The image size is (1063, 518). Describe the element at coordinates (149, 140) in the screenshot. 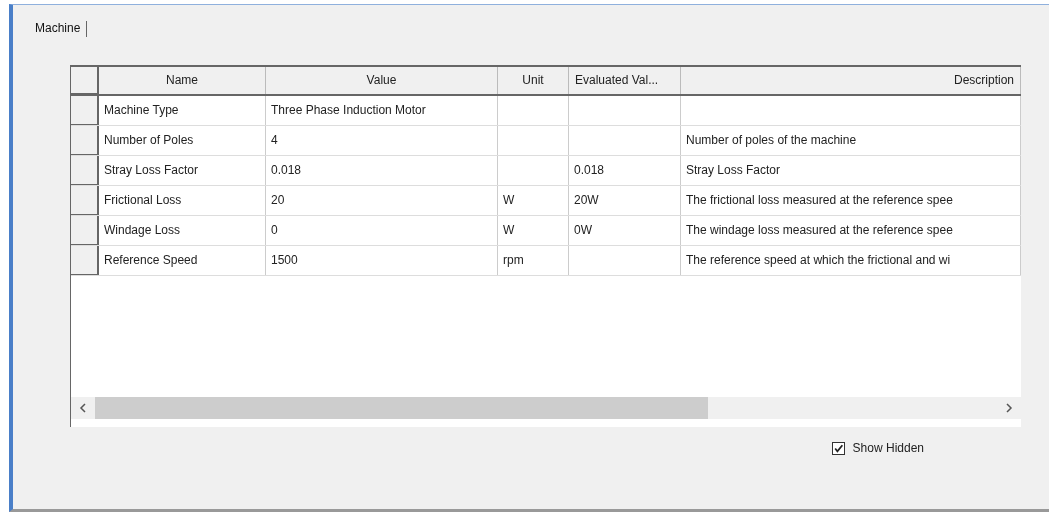

I see `table-cell: Number of Poles` at that location.